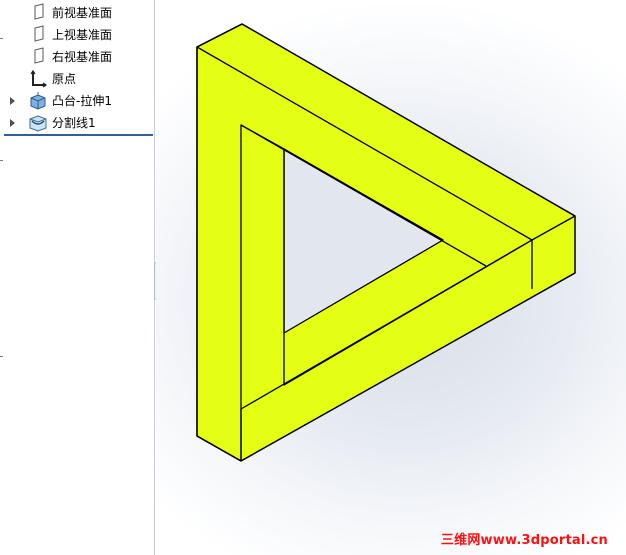 The width and height of the screenshot is (626, 555). Describe the element at coordinates (38, 101) in the screenshot. I see `boss-extrude-icon` at that location.